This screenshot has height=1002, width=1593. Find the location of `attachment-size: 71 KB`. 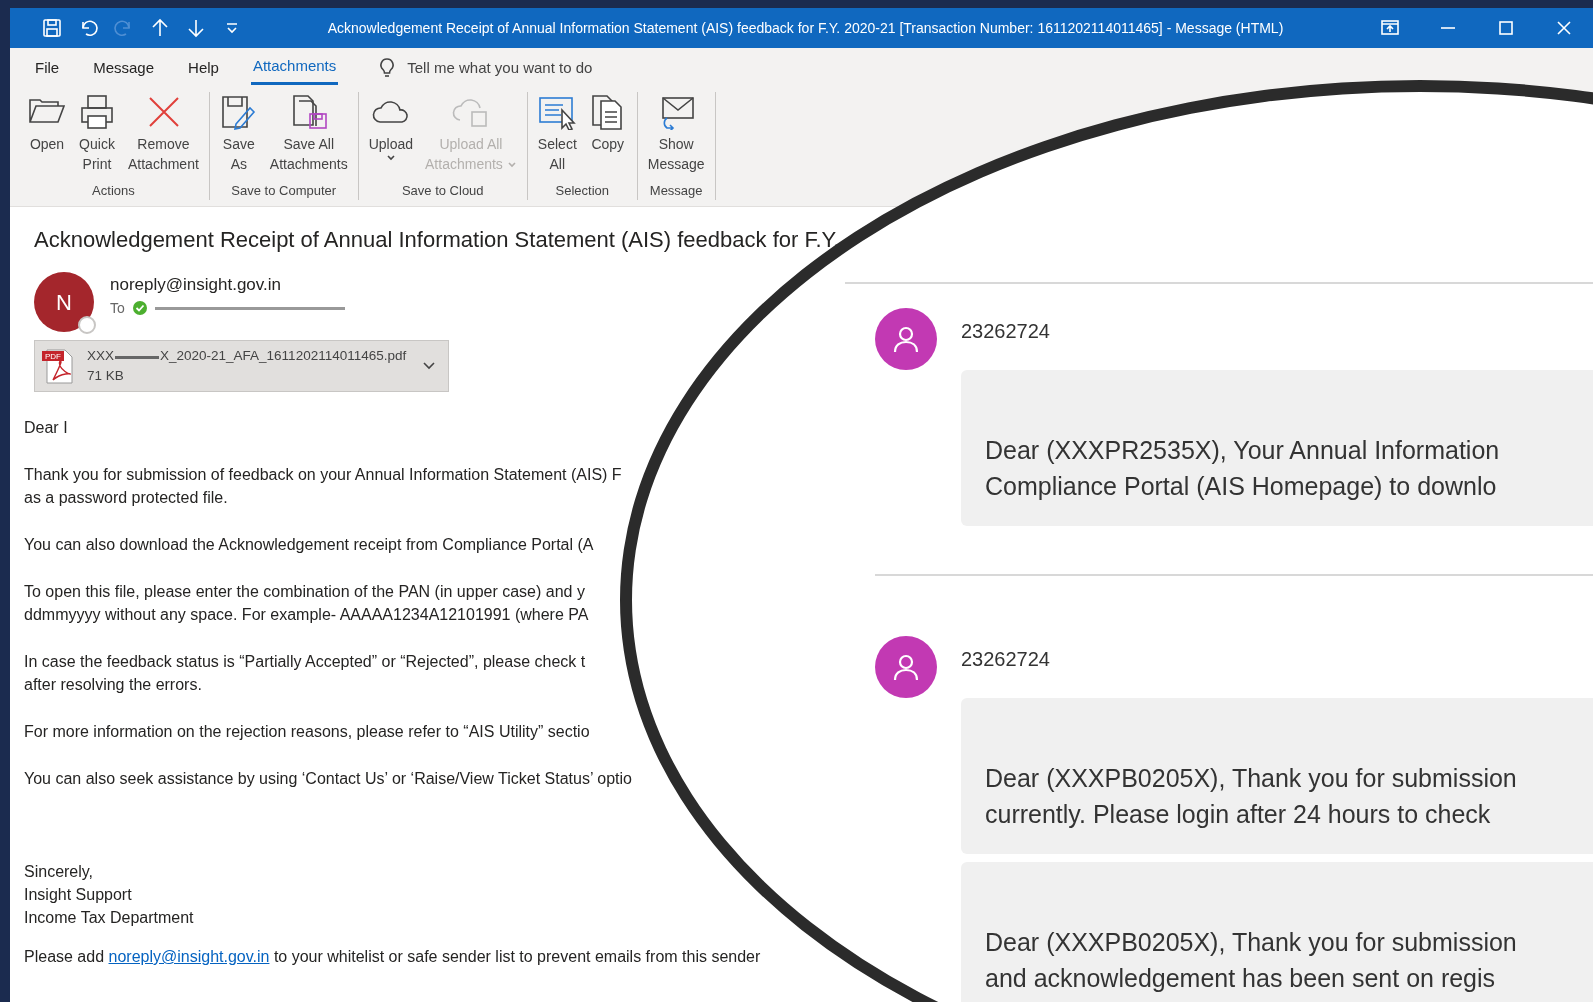

attachment-size: 71 KB is located at coordinates (106, 376).